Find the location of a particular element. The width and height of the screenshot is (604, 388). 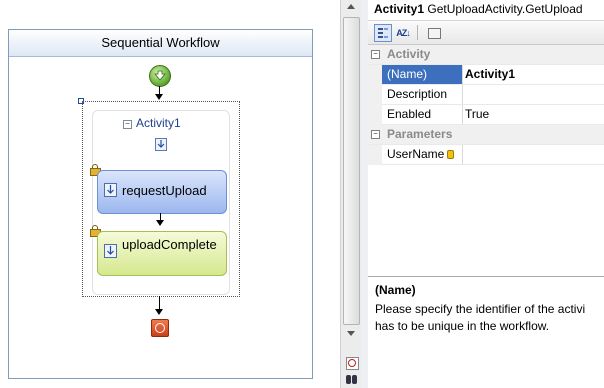

category-label: Activity is located at coordinates (409, 54).